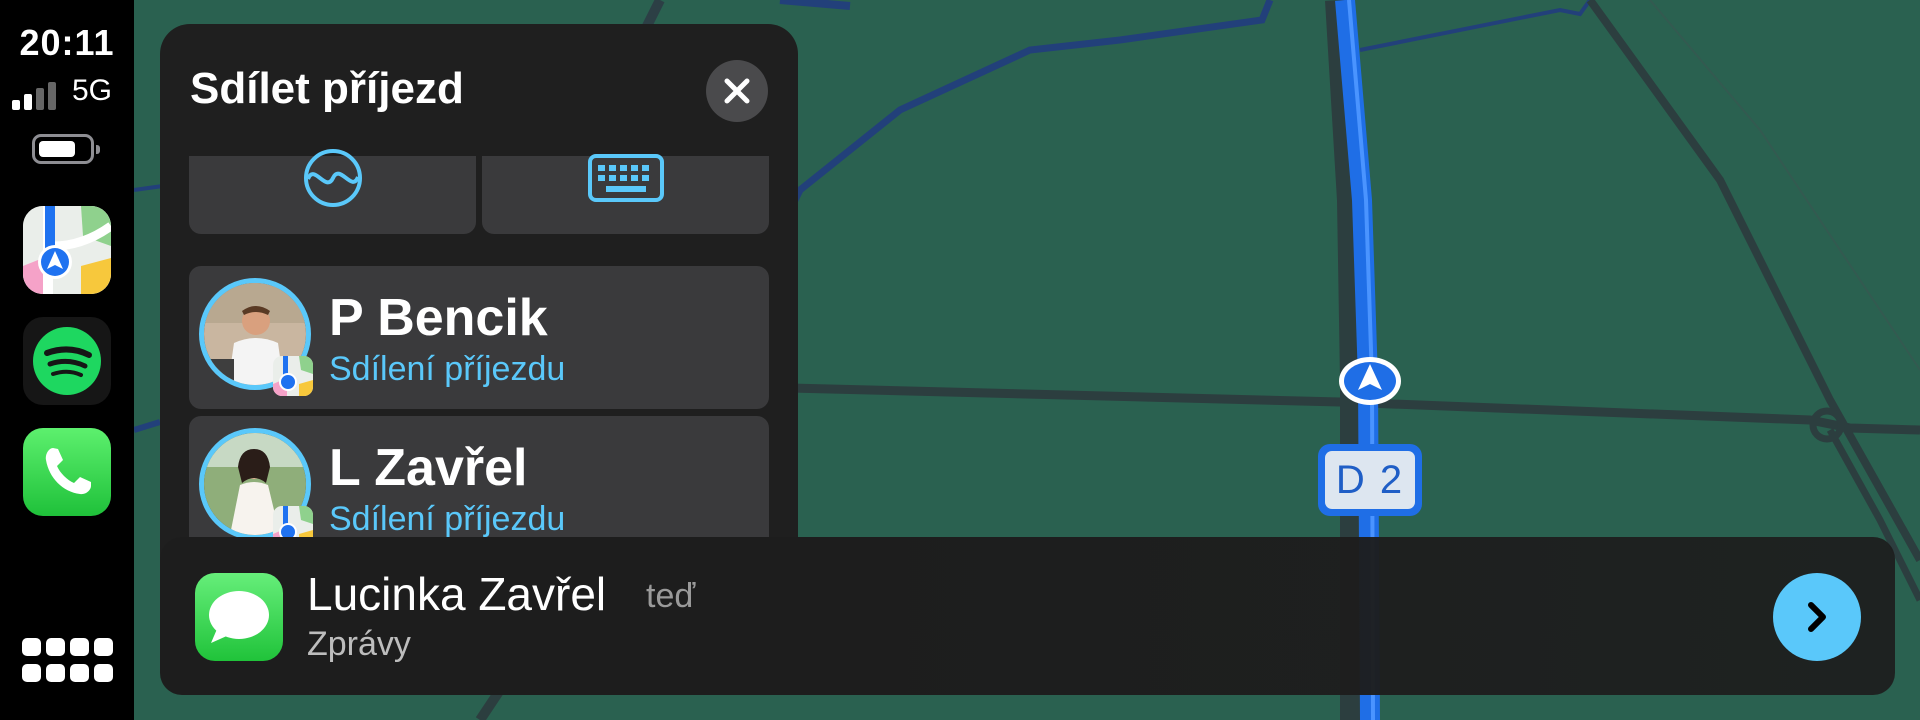  Describe the element at coordinates (293, 376) in the screenshot. I see `maps-badge-icon` at that location.